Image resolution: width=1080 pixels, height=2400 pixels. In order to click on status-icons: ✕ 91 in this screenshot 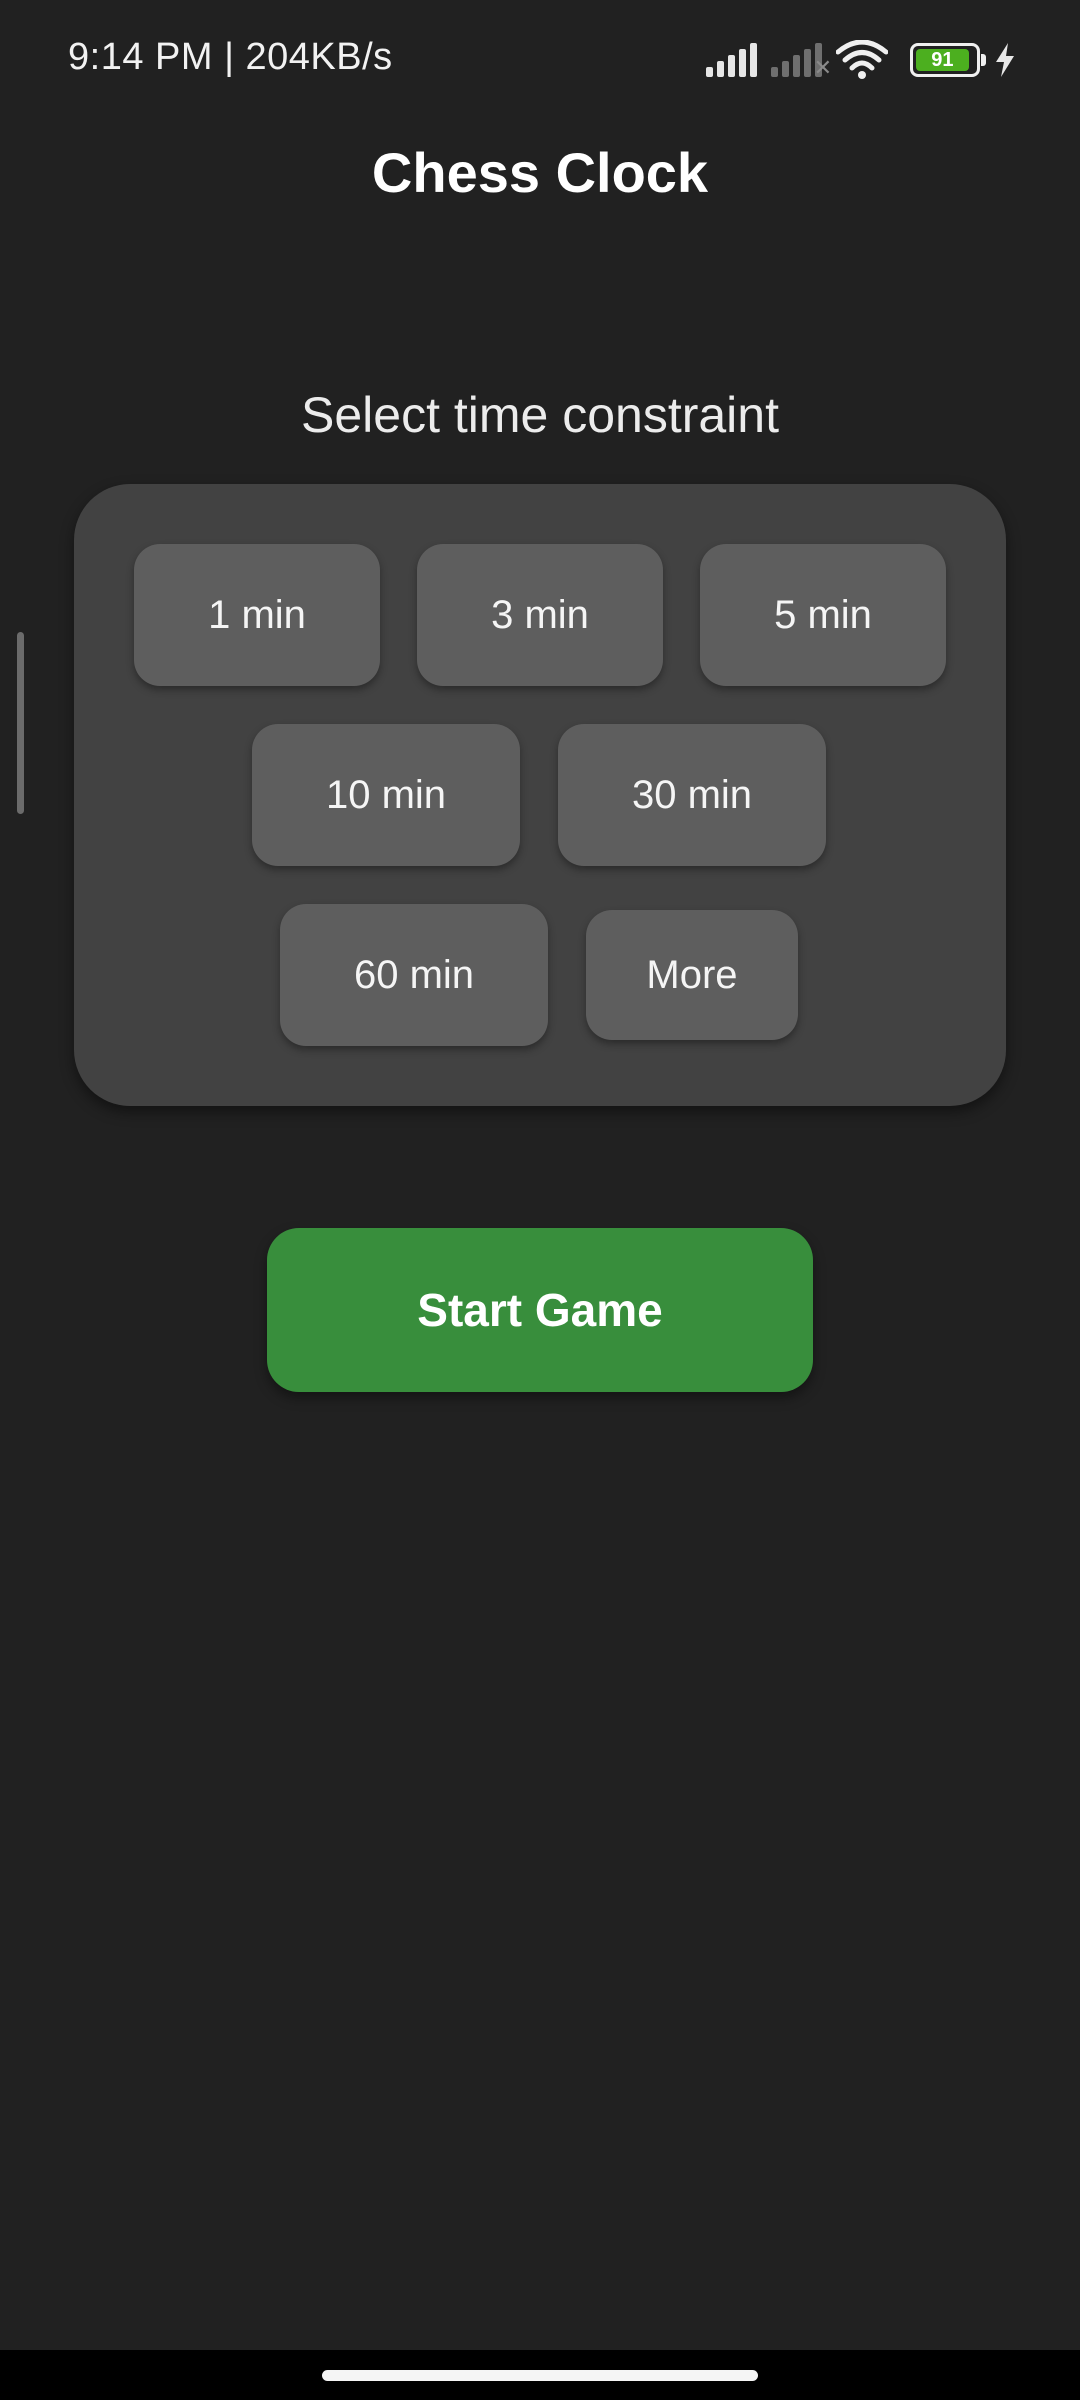, I will do `click(861, 60)`.